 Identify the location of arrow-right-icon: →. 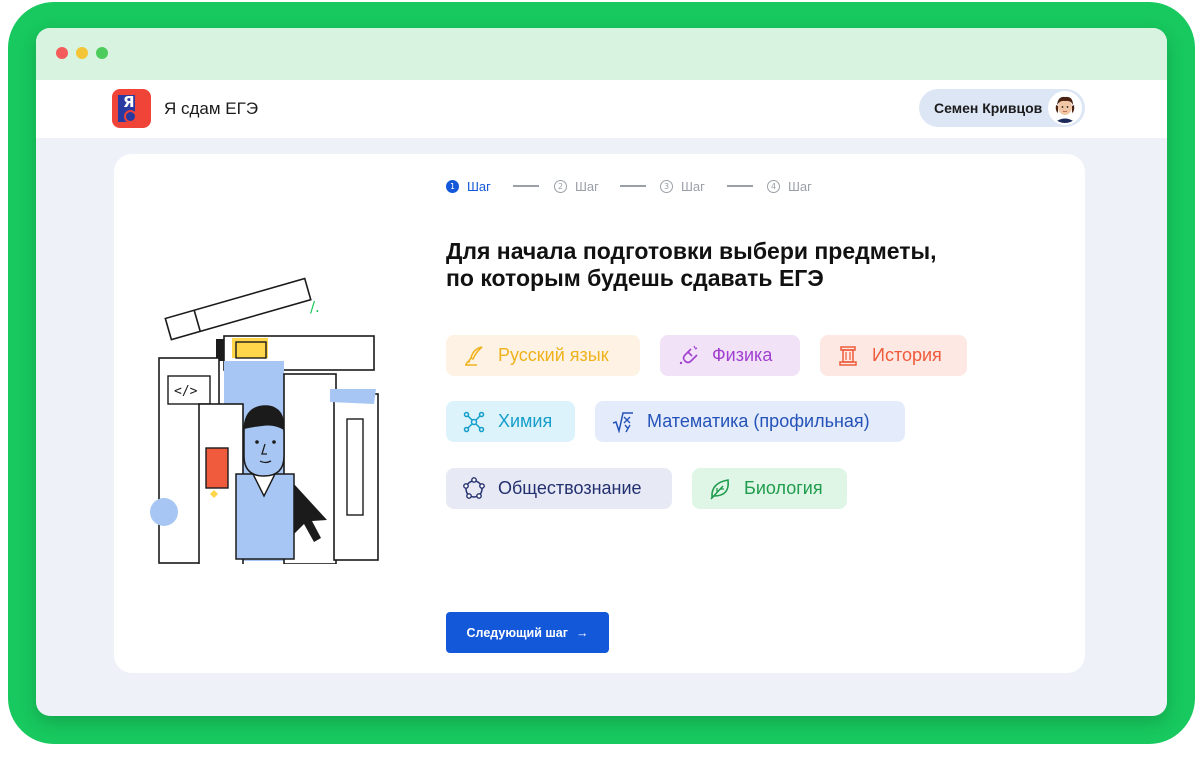
(582, 632).